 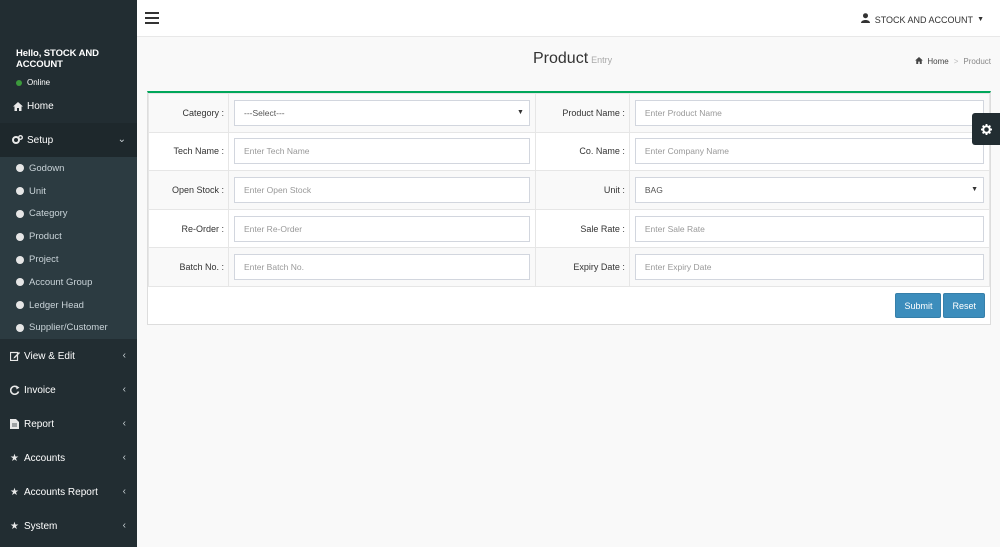 What do you see at coordinates (14, 356) in the screenshot?
I see `edit-icon` at bounding box center [14, 356].